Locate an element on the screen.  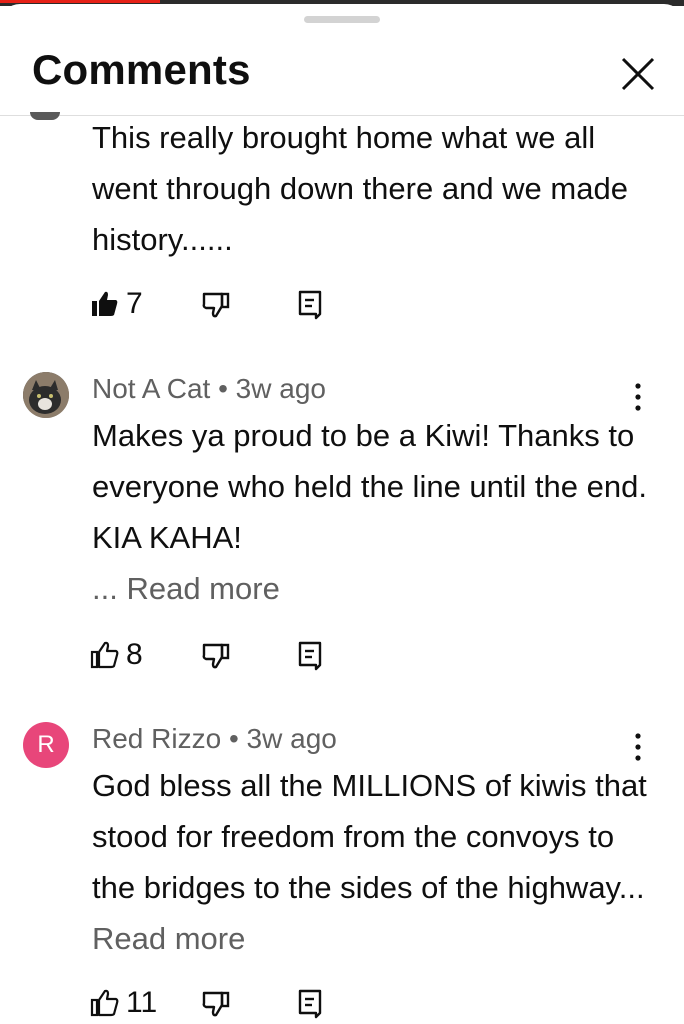
comment-author: Red Rizzo is located at coordinates (156, 738).